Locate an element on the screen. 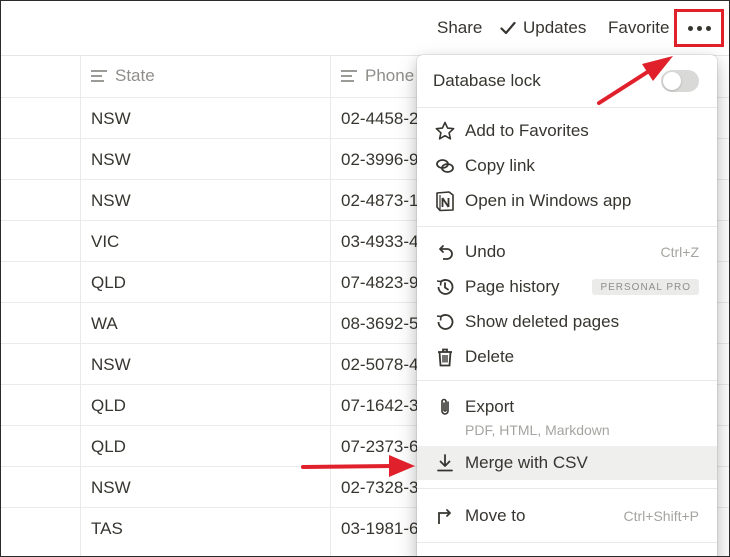 Image resolution: width=730 pixels, height=557 pixels. undo-label: Undo is located at coordinates (485, 251).